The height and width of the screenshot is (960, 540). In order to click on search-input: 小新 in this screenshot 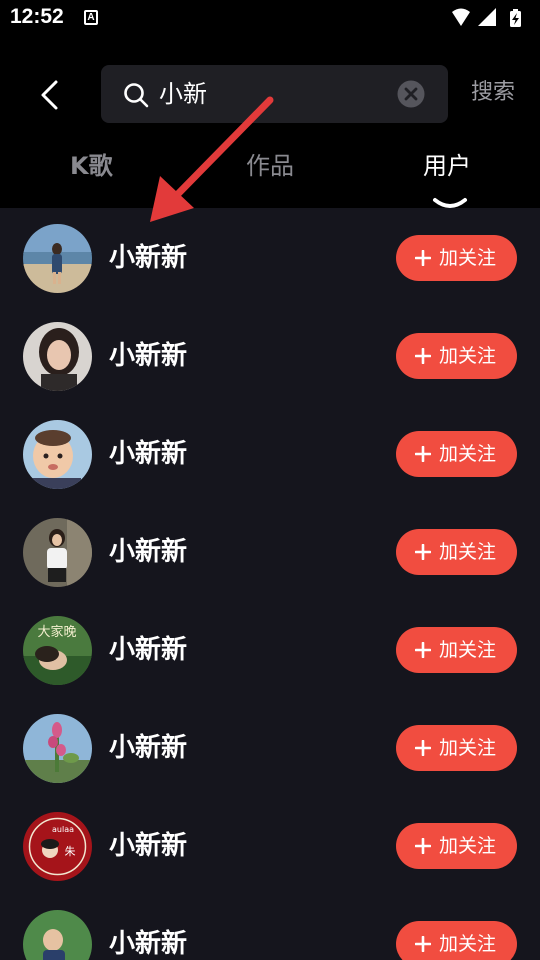, I will do `click(183, 94)`.